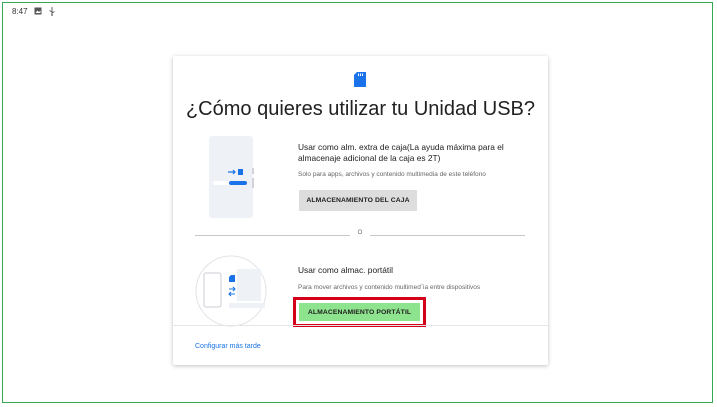 This screenshot has width=717, height=407. What do you see at coordinates (231, 291) in the screenshot?
I see `portable-storage-illustration` at bounding box center [231, 291].